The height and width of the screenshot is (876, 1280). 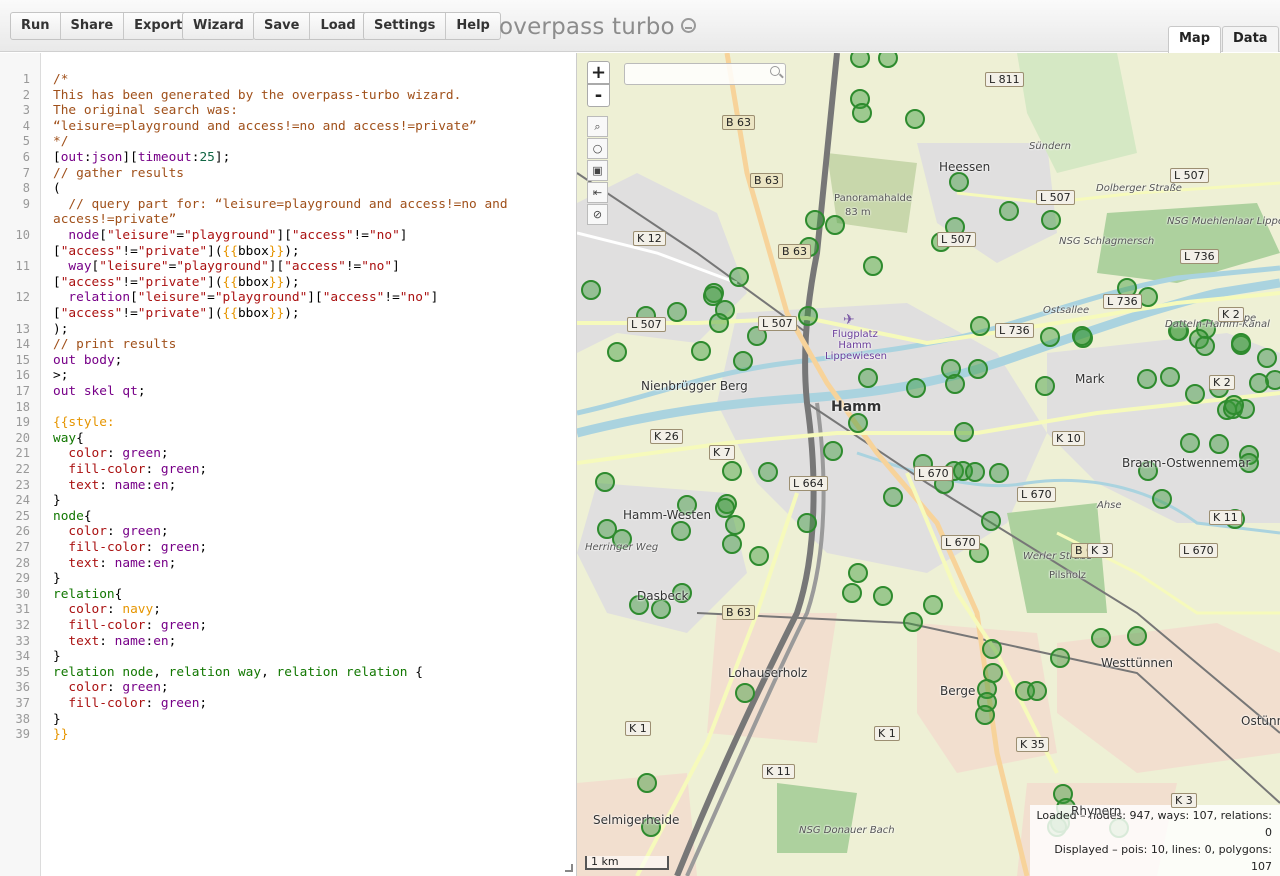 I want to click on code-line: color: navy;, so click(x=107, y=610).